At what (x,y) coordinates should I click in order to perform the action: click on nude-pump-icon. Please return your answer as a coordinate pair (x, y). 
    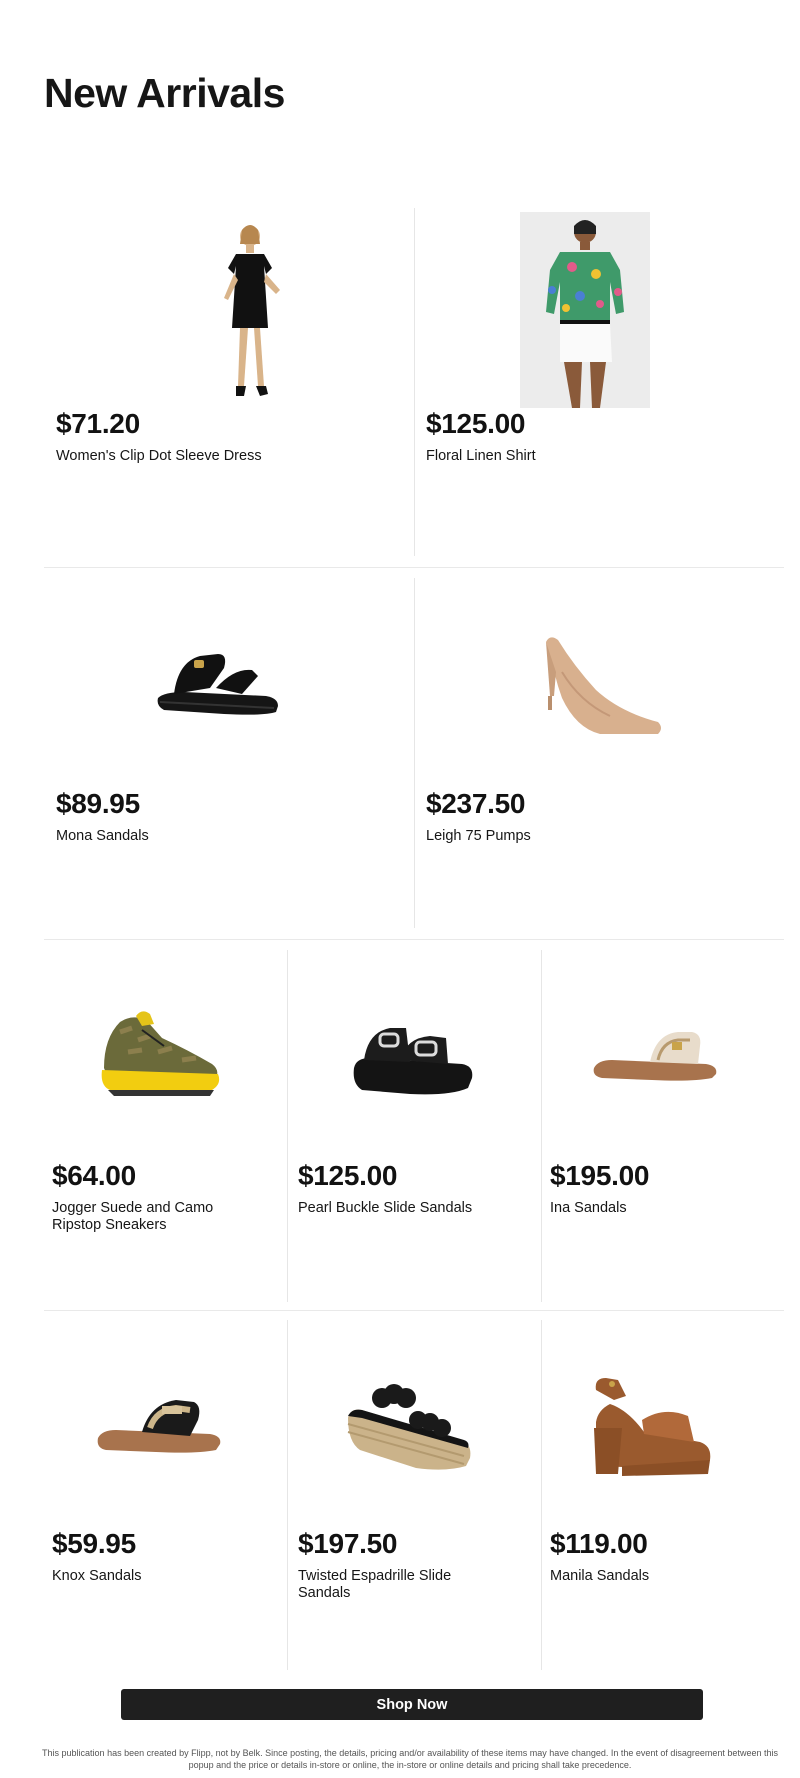
    Looking at the image, I should click on (603, 685).